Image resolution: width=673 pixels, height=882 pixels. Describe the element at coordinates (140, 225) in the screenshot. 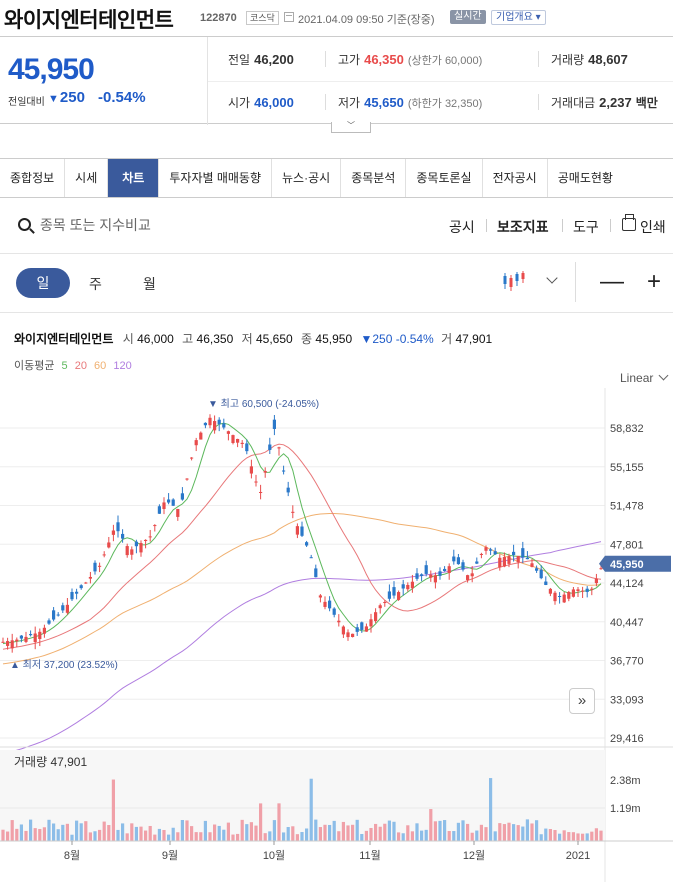

I see `compare-search-input` at that location.